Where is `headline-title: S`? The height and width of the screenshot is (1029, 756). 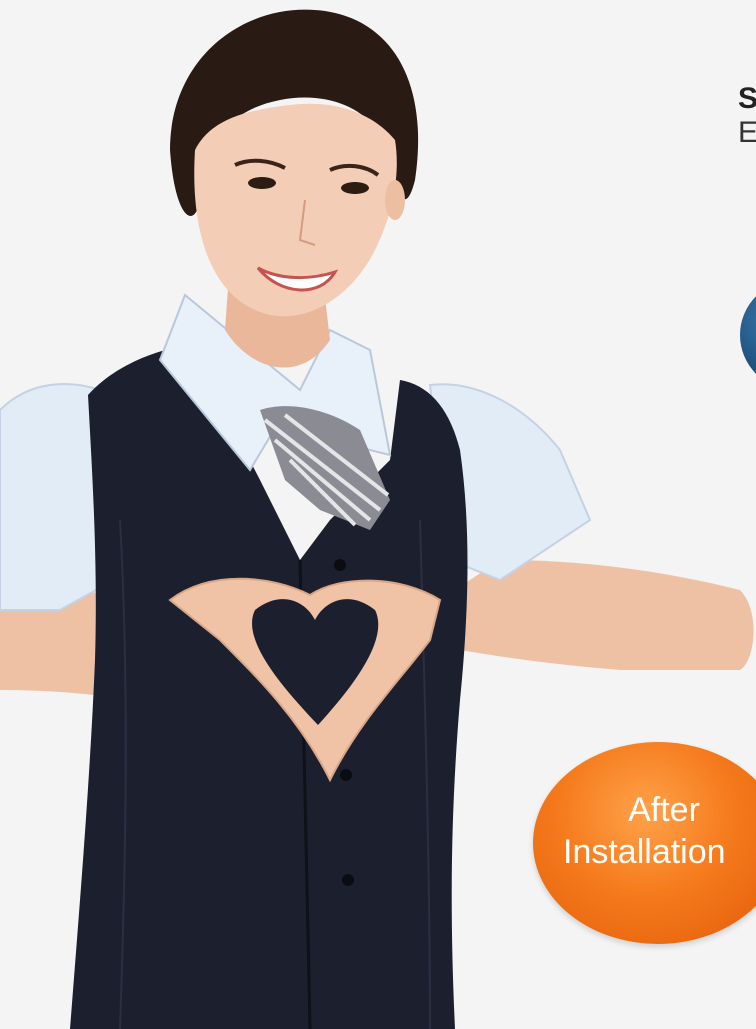
headline-title: S is located at coordinates (747, 98).